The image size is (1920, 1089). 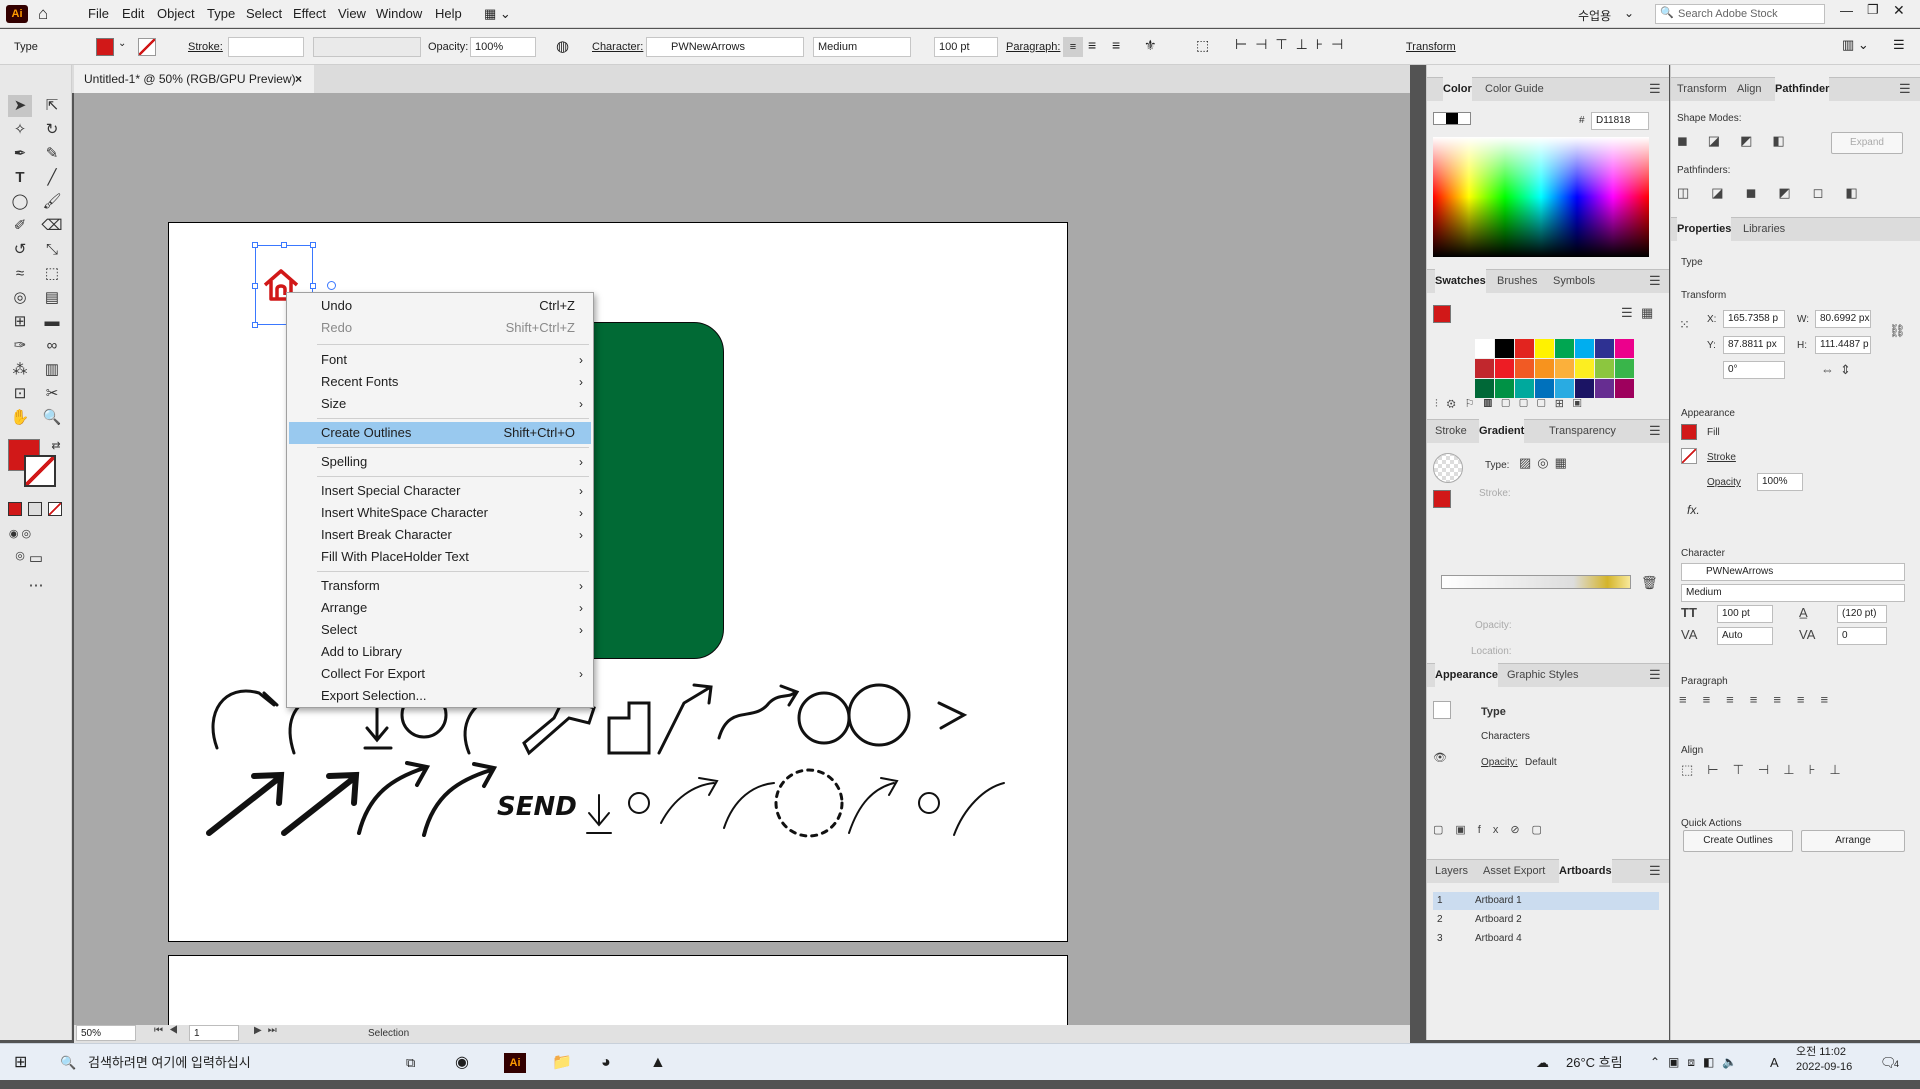 What do you see at coordinates (1745, 614) in the screenshot?
I see `prop-size-field: 100 pt` at bounding box center [1745, 614].